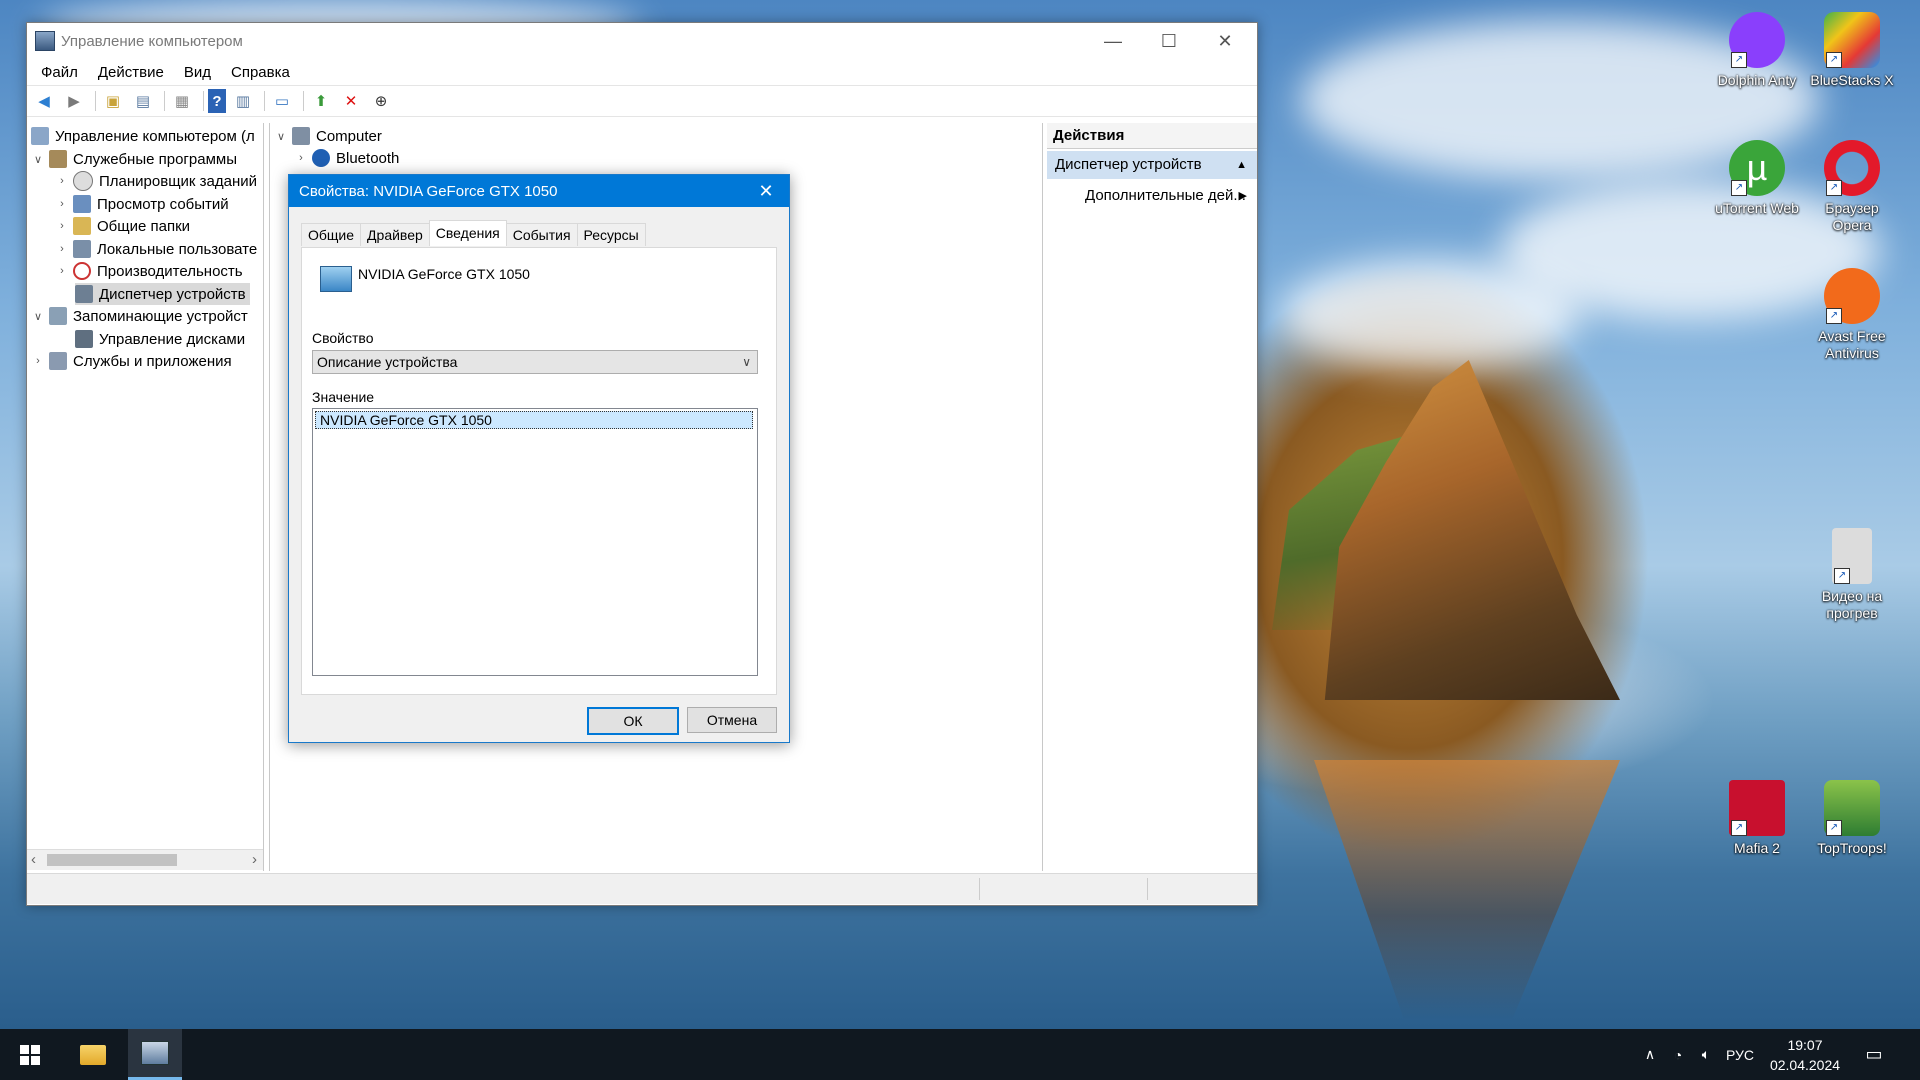 This screenshot has height=1080, width=1920. Describe the element at coordinates (534, 420) in the screenshot. I see `value-list-item: NVIDIA GeForce GTX 1050` at that location.